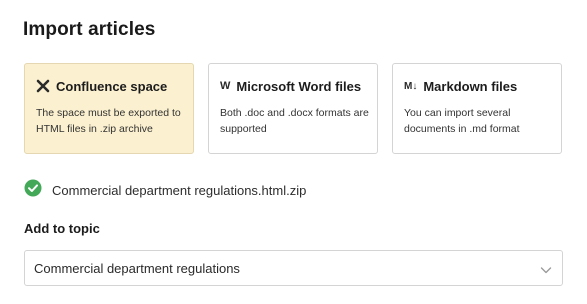 This screenshot has height=304, width=587. What do you see at coordinates (546, 272) in the screenshot?
I see `chevron-down-icon` at bounding box center [546, 272].